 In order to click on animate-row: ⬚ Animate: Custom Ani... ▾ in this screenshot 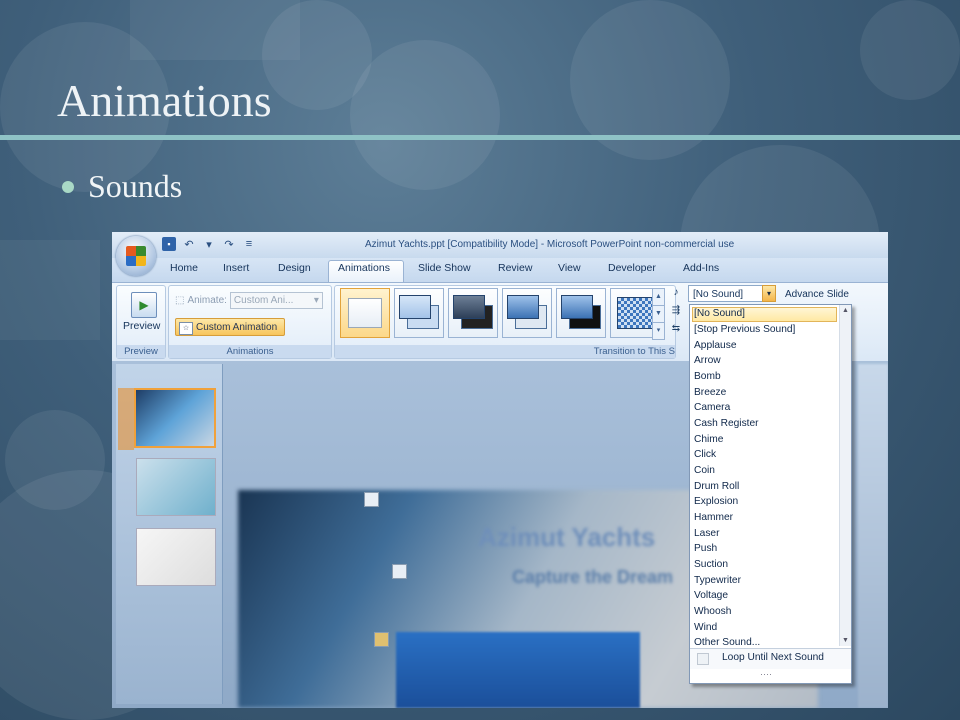, I will do `click(249, 300)`.